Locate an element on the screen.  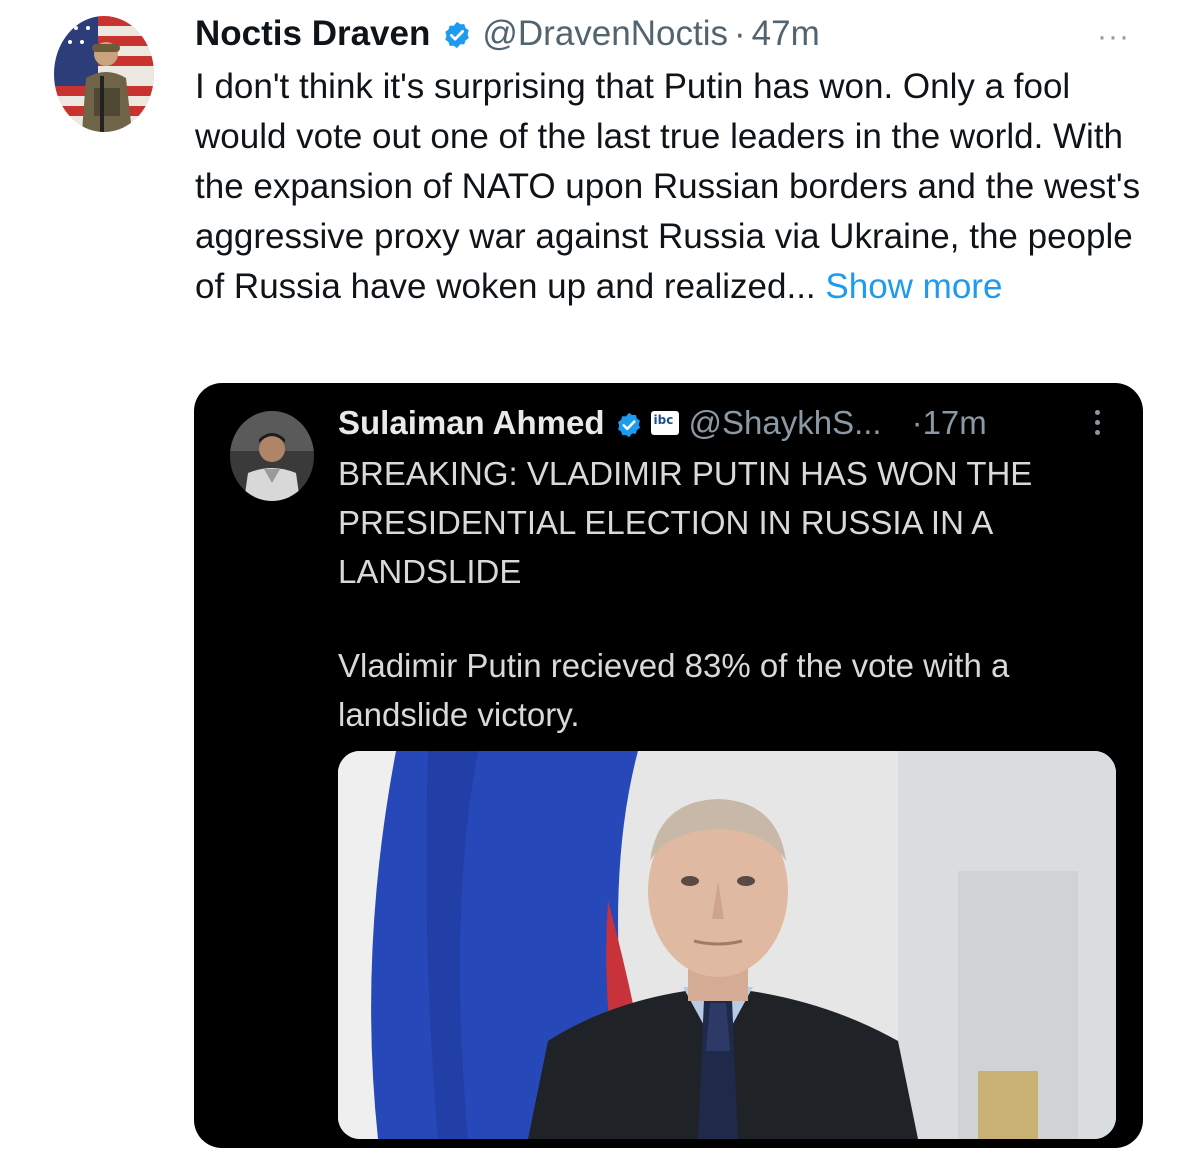
affiliation-badge-label: ibc is located at coordinates (663, 420).